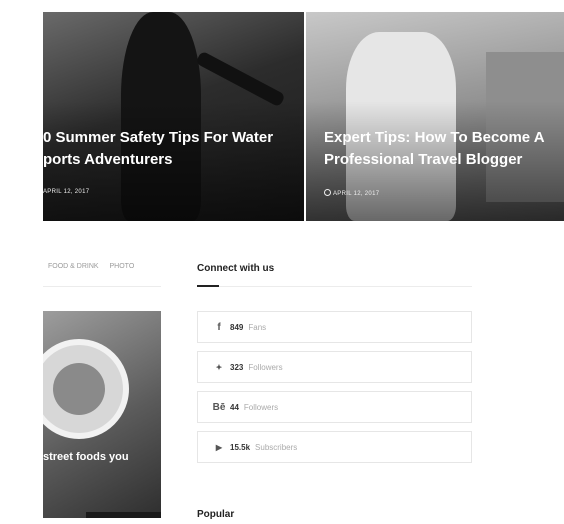 This screenshot has height=524, width=564. What do you see at coordinates (219, 367) in the screenshot?
I see `twitter-icon: ✦` at bounding box center [219, 367].